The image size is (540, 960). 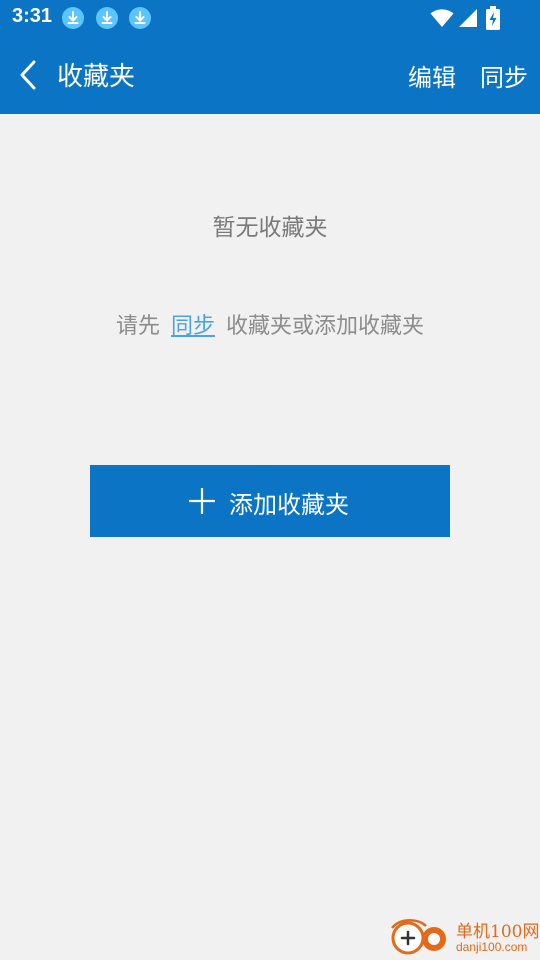 I want to click on watermark-logo-icon, so click(x=418, y=937).